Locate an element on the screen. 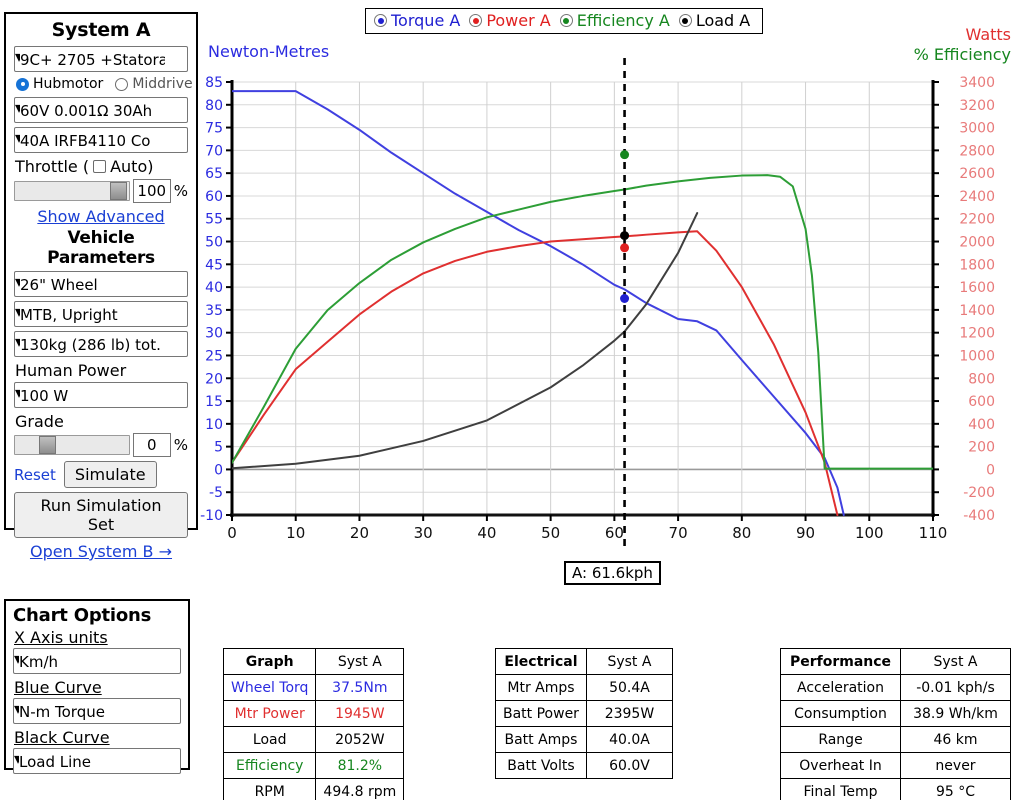 This screenshot has height=800, width=1017. black-curve-value: Load Line is located at coordinates (88, 762).